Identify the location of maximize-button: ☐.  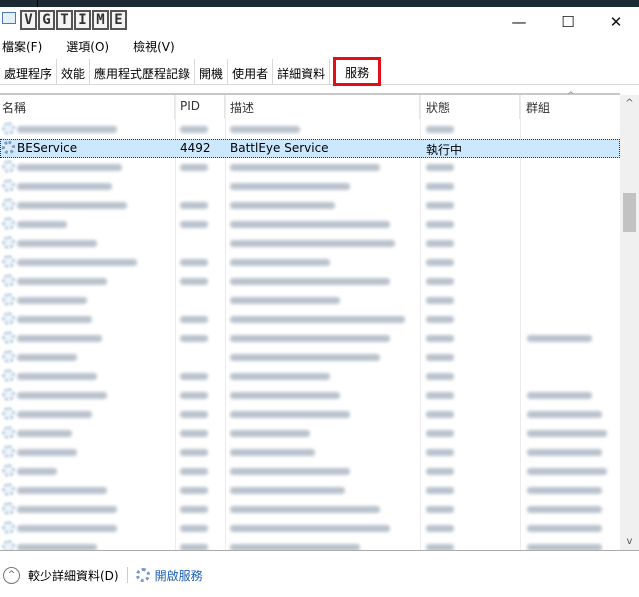
(568, 22).